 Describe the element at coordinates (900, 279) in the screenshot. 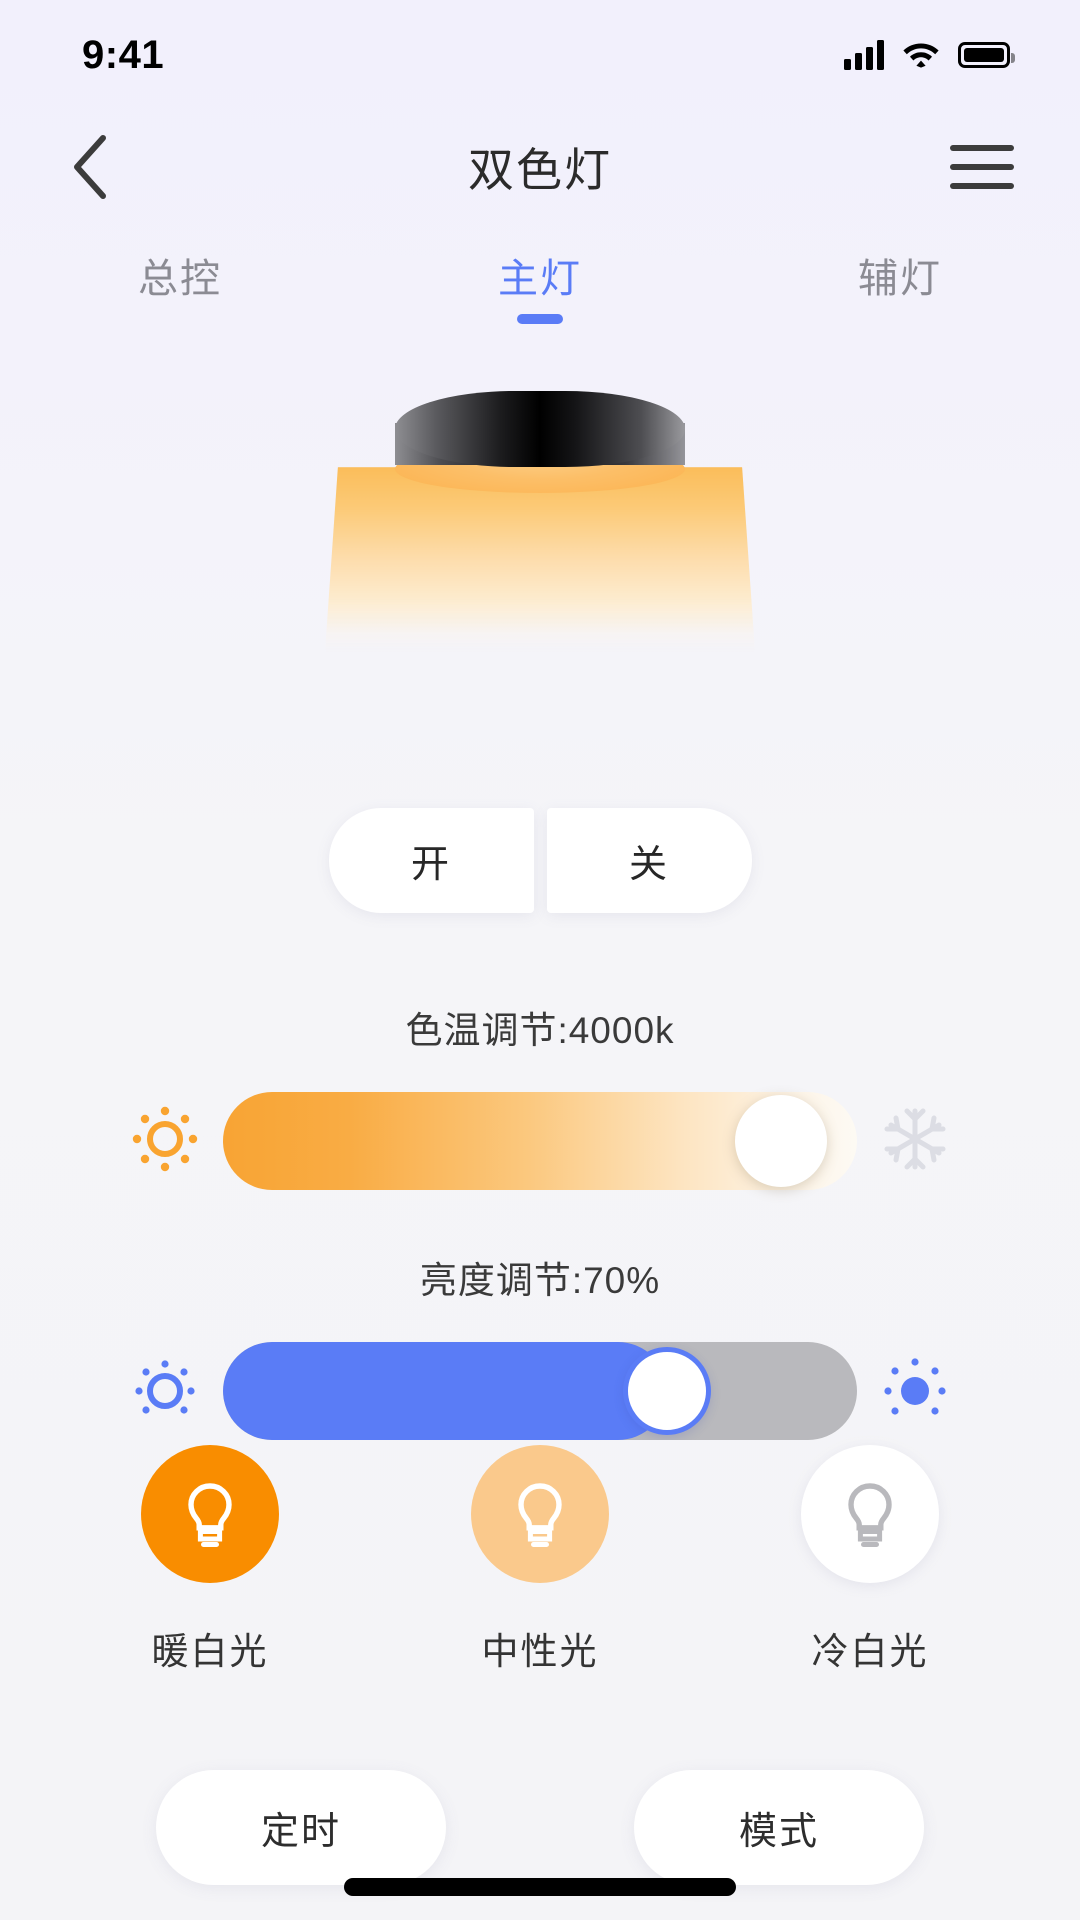

I see `tab-label: 辅灯` at that location.